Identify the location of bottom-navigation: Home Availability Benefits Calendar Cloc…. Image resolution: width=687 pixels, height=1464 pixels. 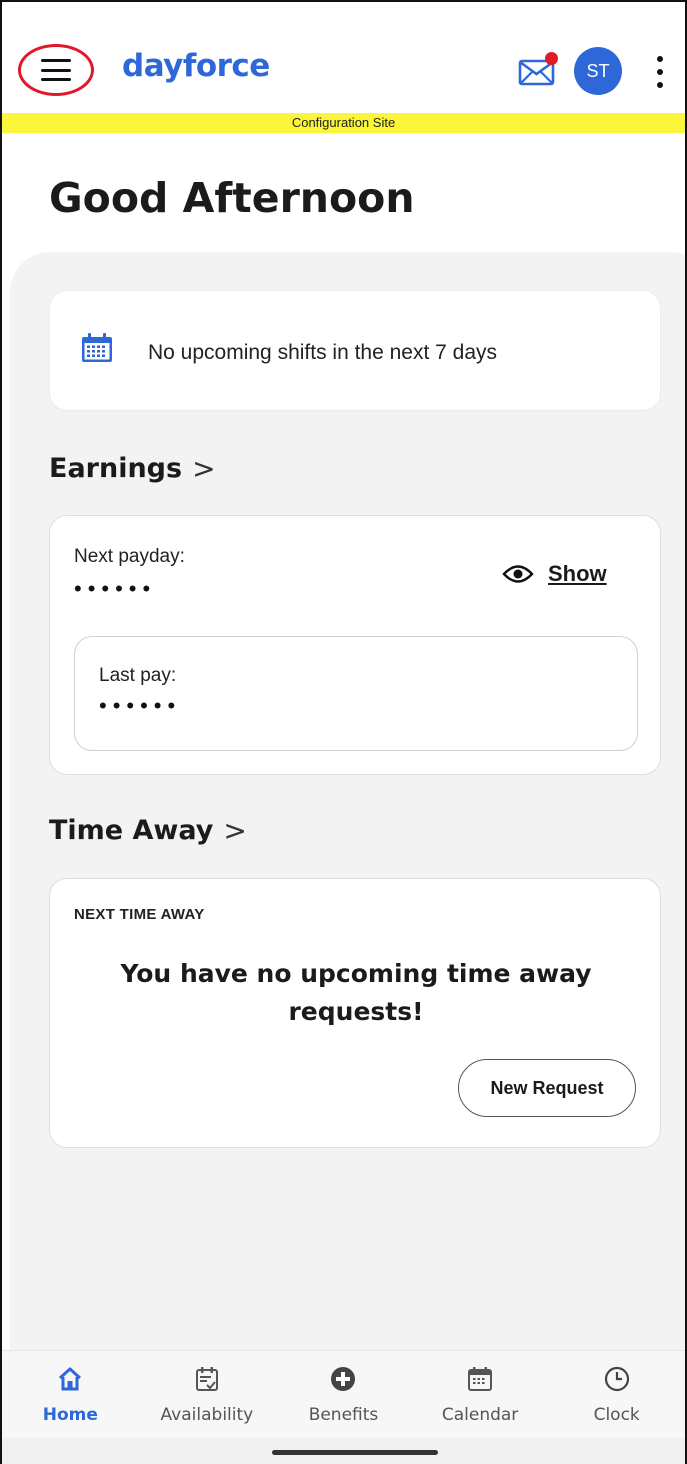
(343, 1394).